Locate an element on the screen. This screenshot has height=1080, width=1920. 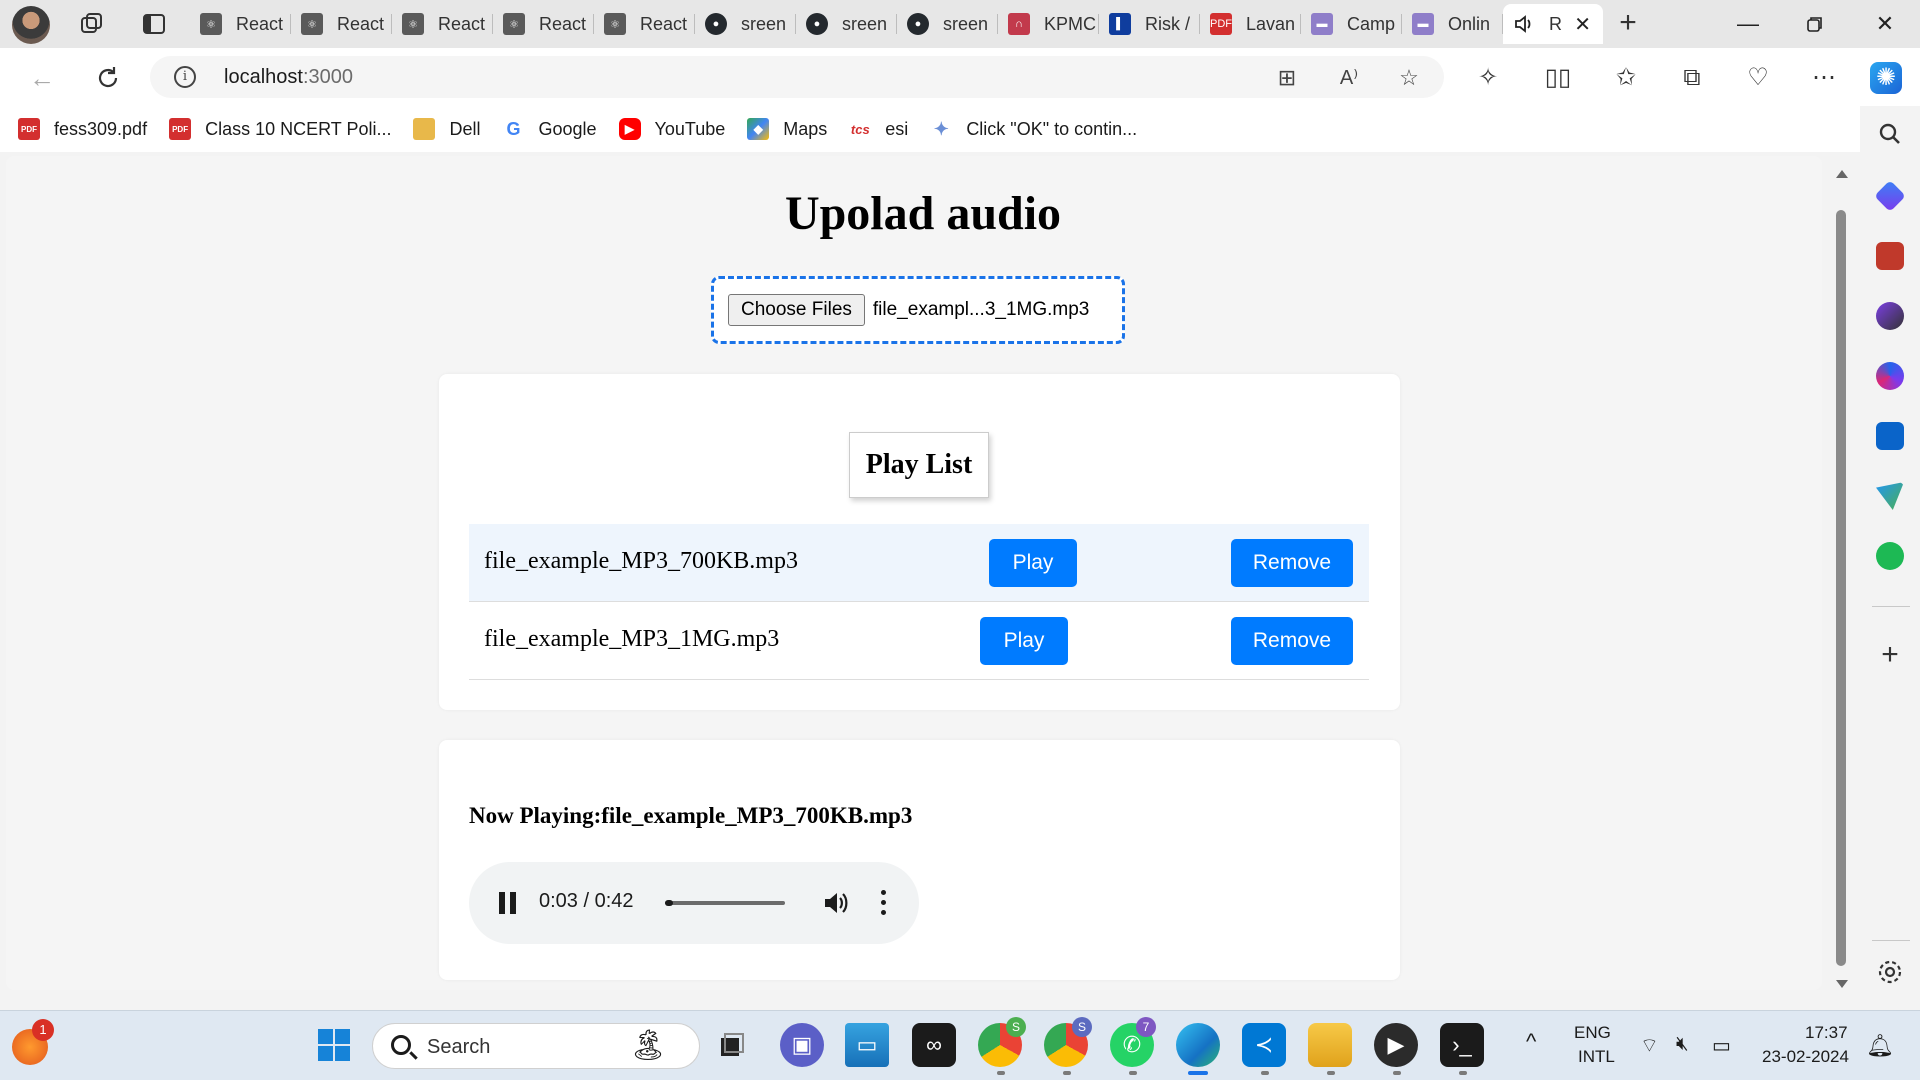
extensions-icon: ✧ is located at coordinates (1488, 78).